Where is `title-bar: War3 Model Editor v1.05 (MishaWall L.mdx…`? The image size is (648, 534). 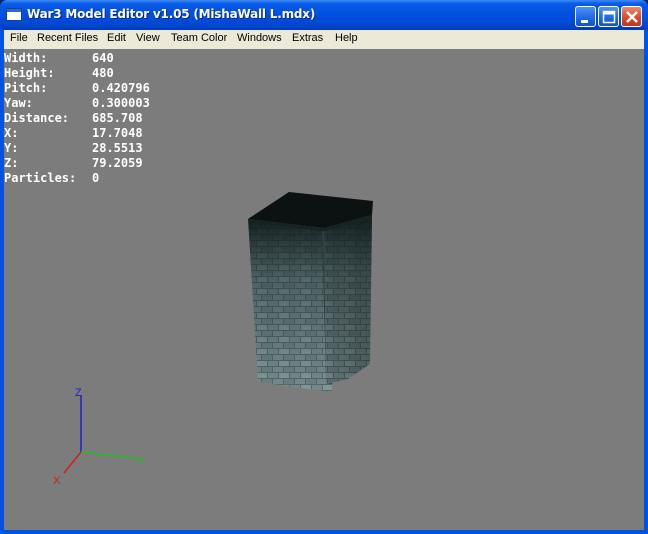
title-bar: War3 Model Editor v1.05 (MishaWall L.mdx… is located at coordinates (324, 15).